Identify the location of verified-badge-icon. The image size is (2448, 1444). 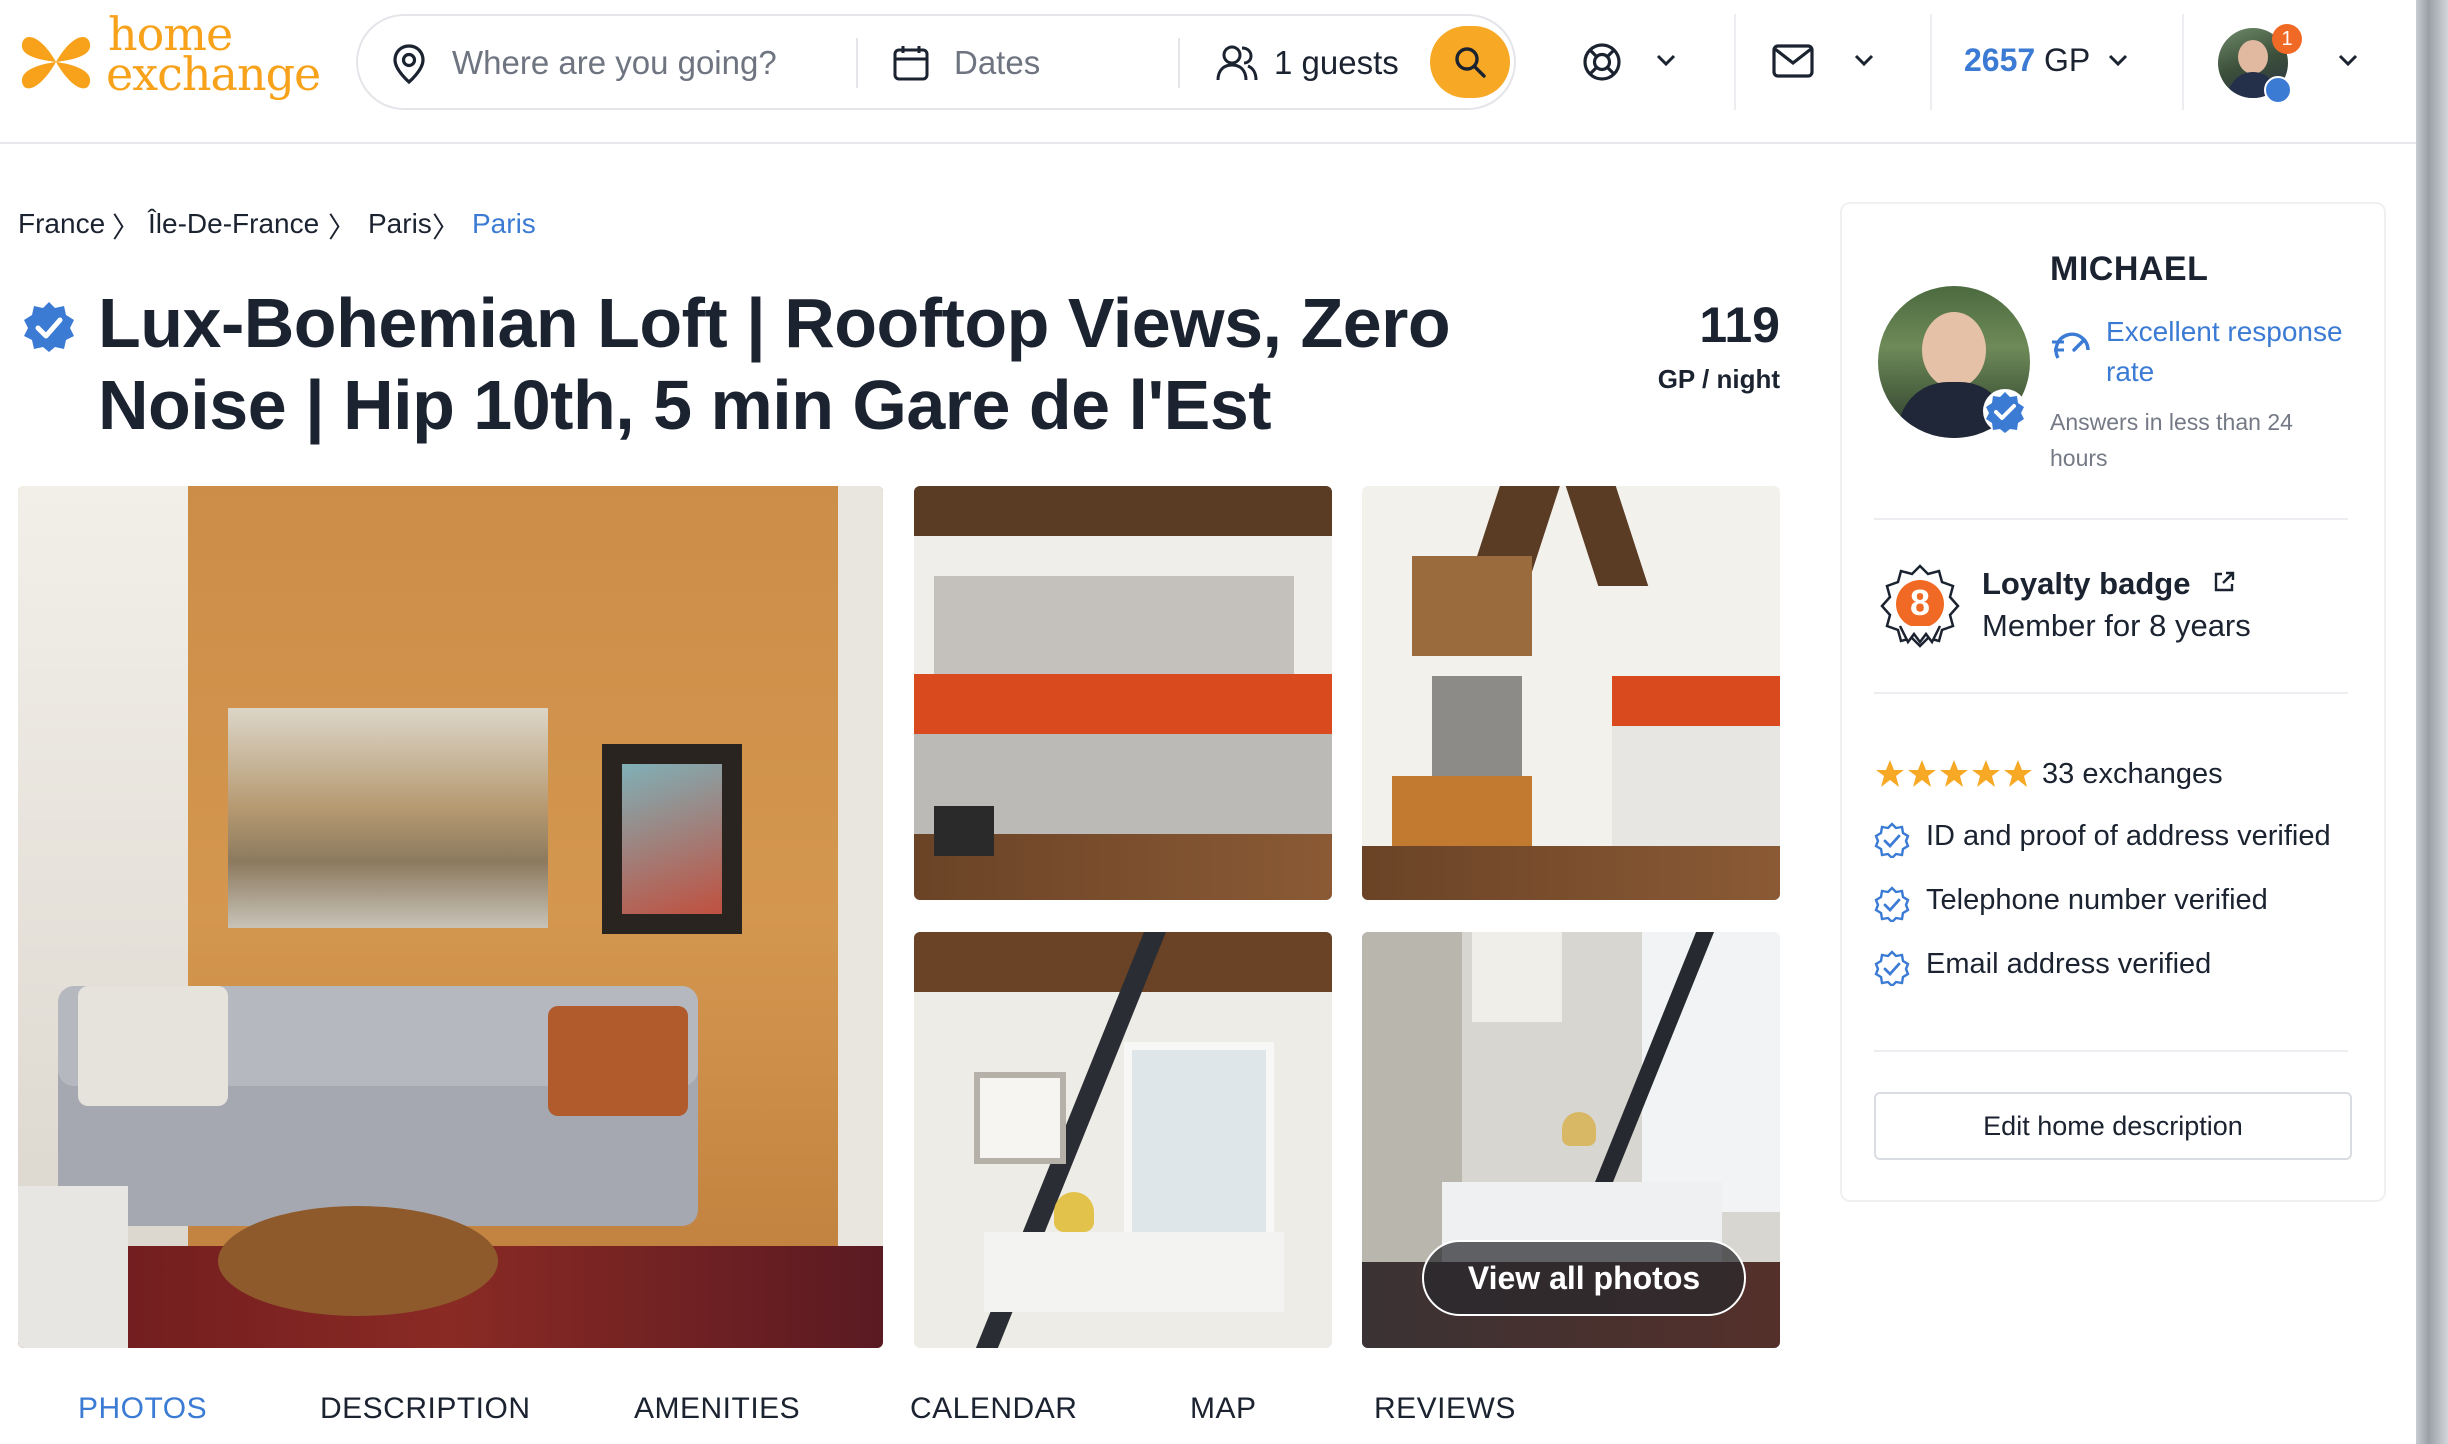
(2278, 90).